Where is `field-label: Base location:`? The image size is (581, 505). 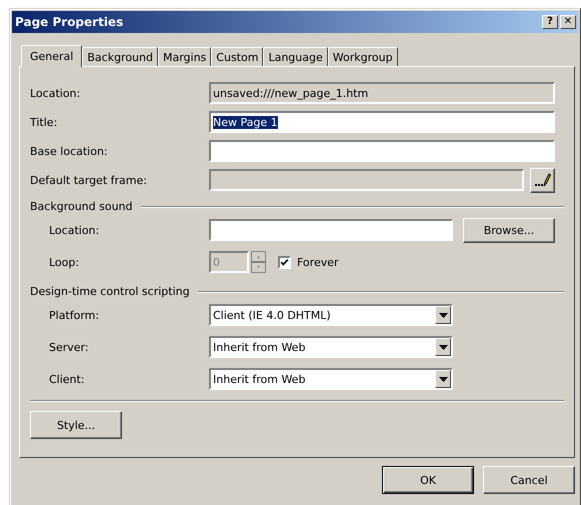 field-label: Base location: is located at coordinates (69, 151).